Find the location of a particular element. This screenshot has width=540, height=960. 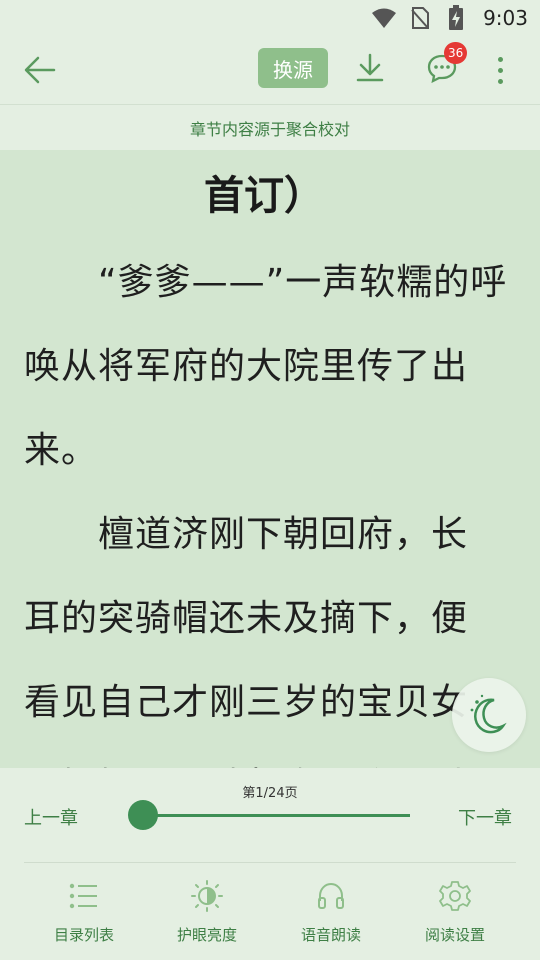

brightness-icon is located at coordinates (207, 896).